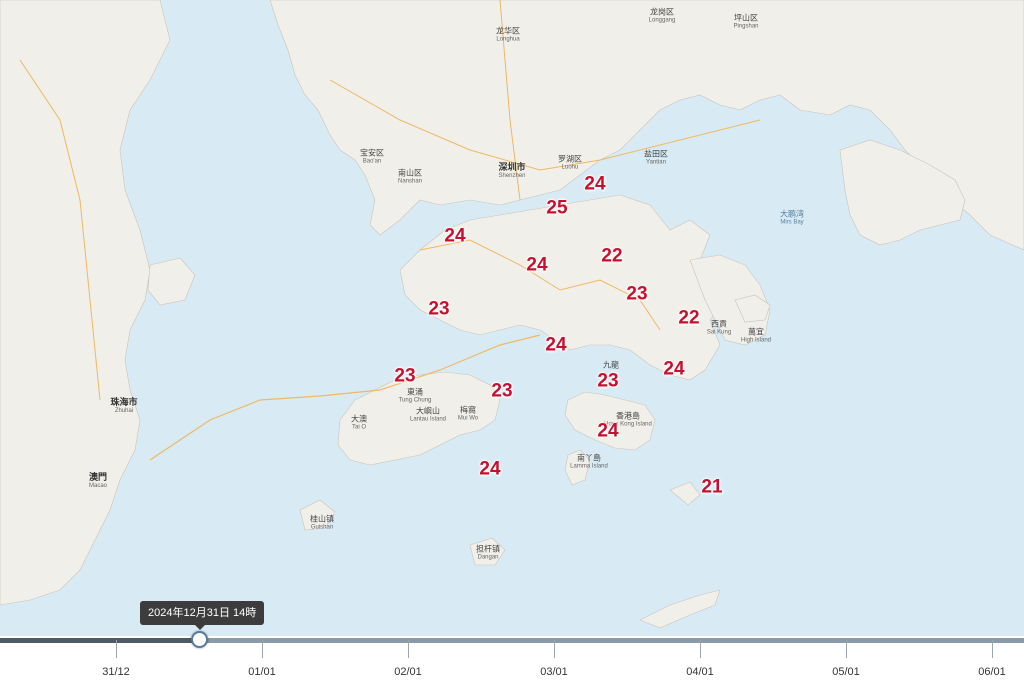 The image size is (1024, 681). I want to click on place-label: 南山区 Nanshan, so click(410, 176).